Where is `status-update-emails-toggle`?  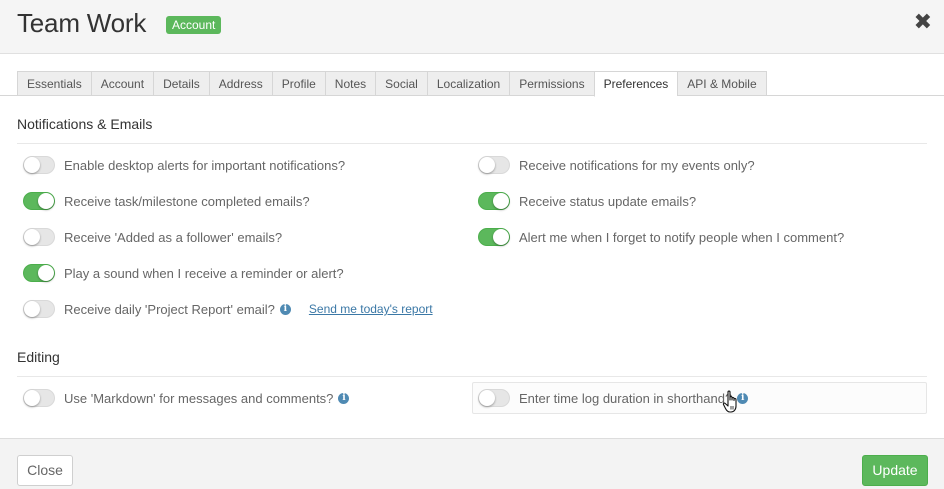 status-update-emails-toggle is located at coordinates (494, 201).